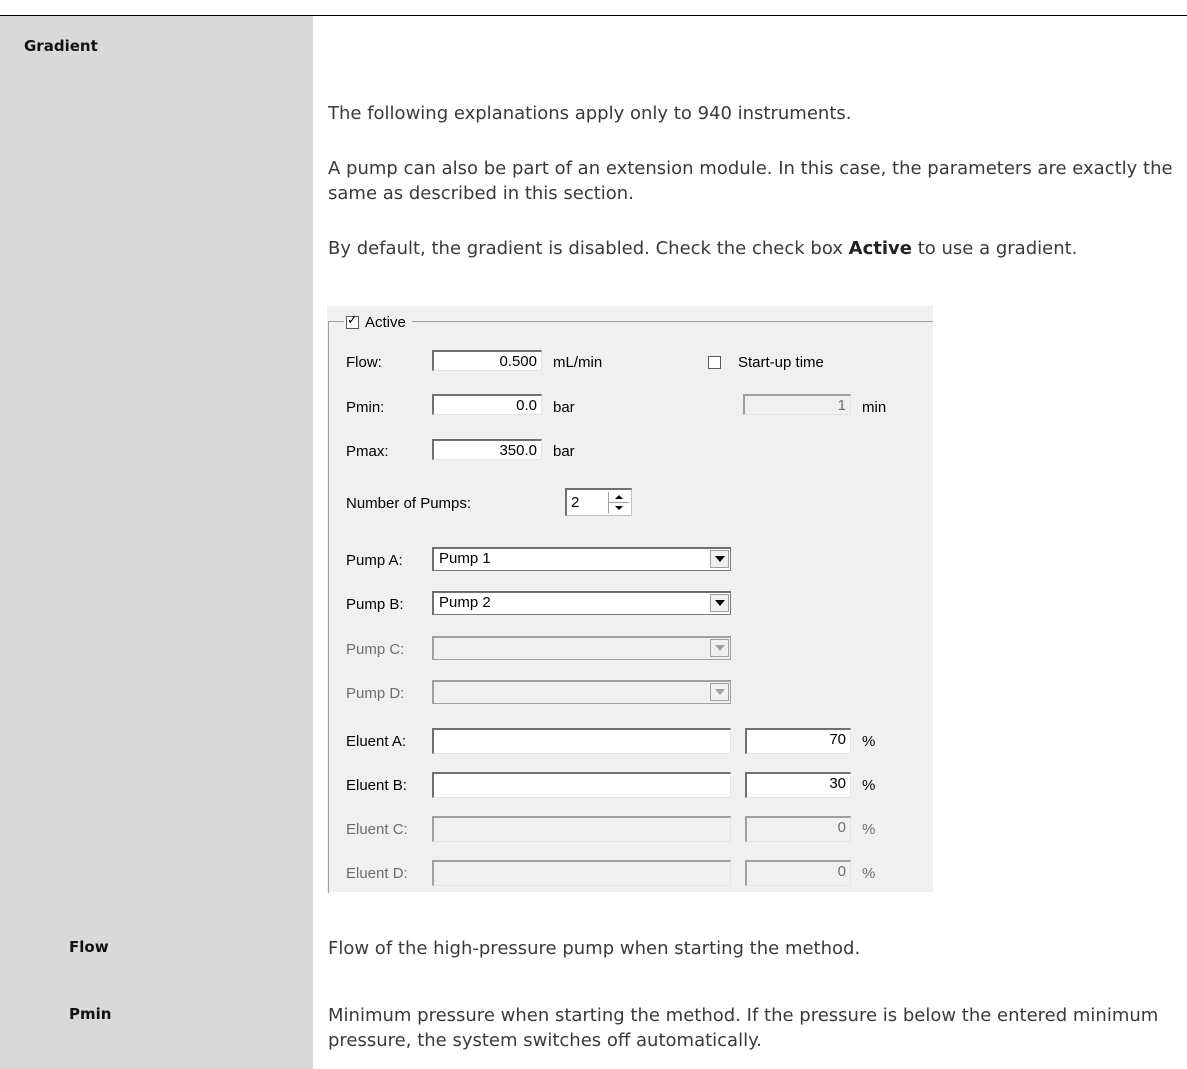 The width and height of the screenshot is (1187, 1069). What do you see at coordinates (374, 560) in the screenshot?
I see `pump-a-label: Pump A:` at bounding box center [374, 560].